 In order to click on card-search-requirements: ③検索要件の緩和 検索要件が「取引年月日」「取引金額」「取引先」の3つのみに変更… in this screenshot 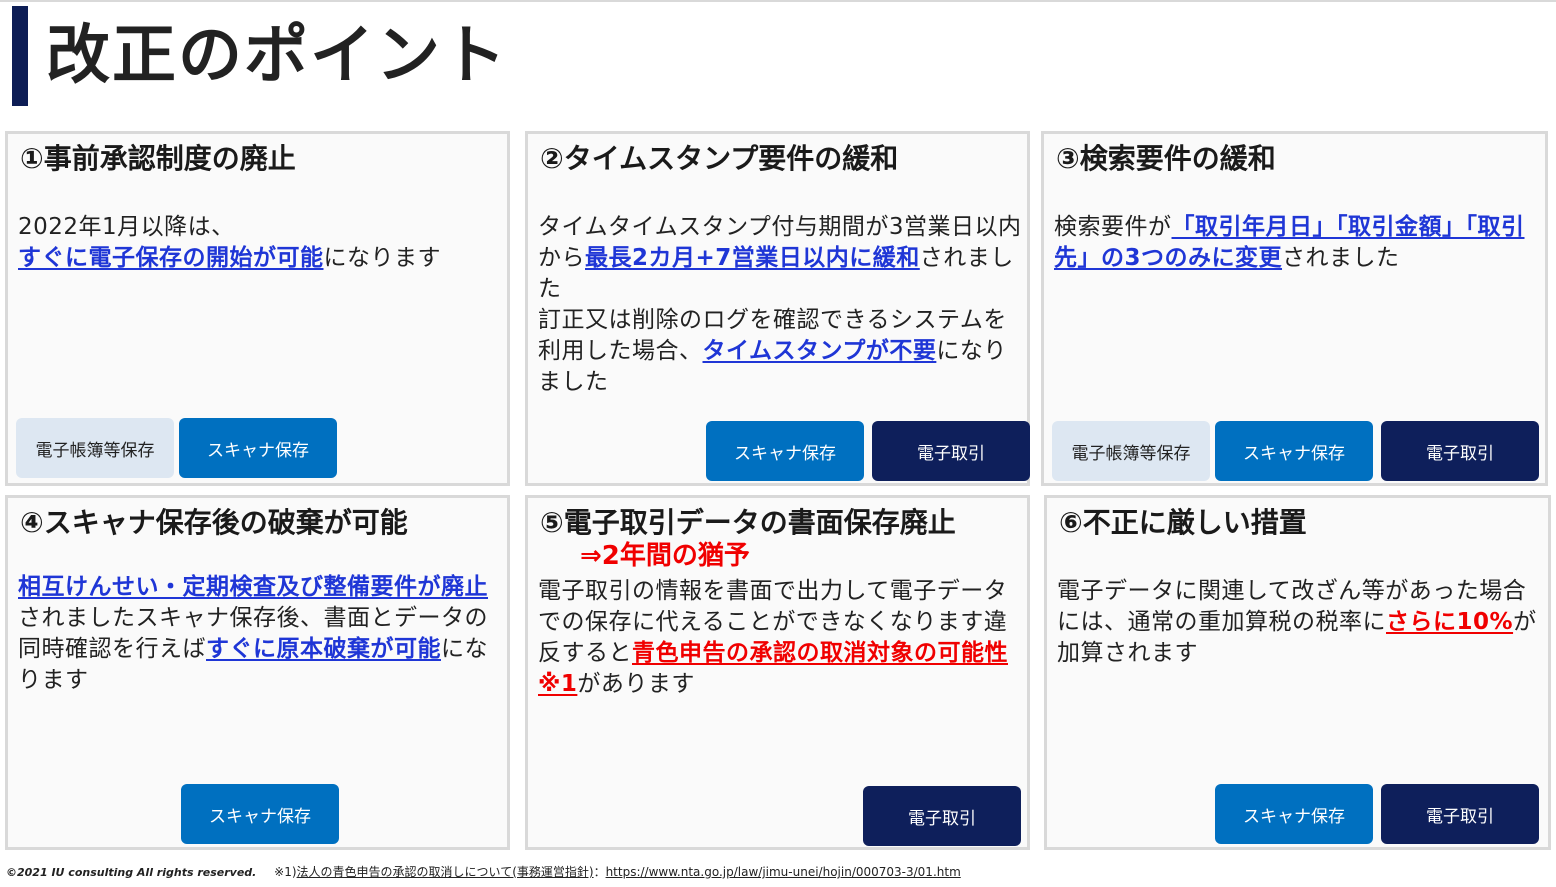, I will do `click(1294, 308)`.